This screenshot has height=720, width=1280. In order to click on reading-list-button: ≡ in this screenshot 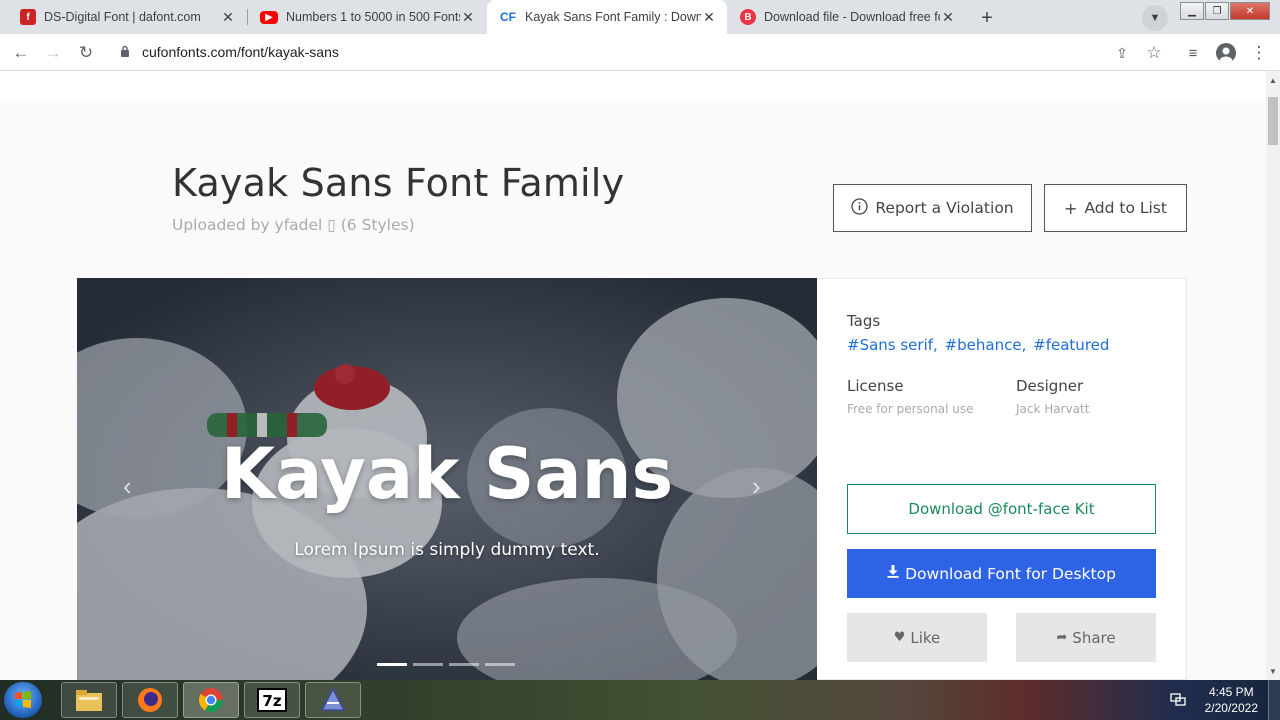, I will do `click(1193, 53)`.